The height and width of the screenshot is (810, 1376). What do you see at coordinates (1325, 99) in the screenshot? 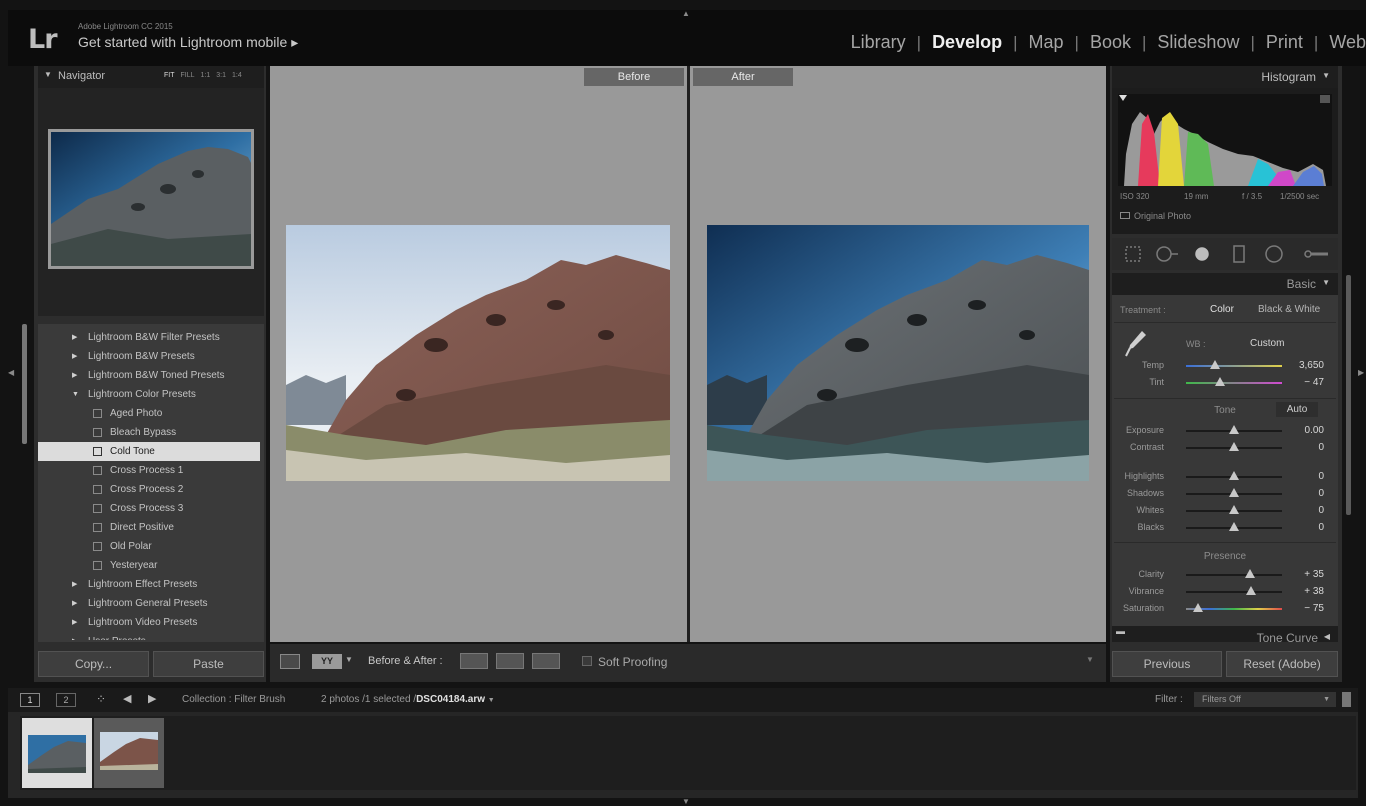
I see `highlight-clipping-icon` at bounding box center [1325, 99].